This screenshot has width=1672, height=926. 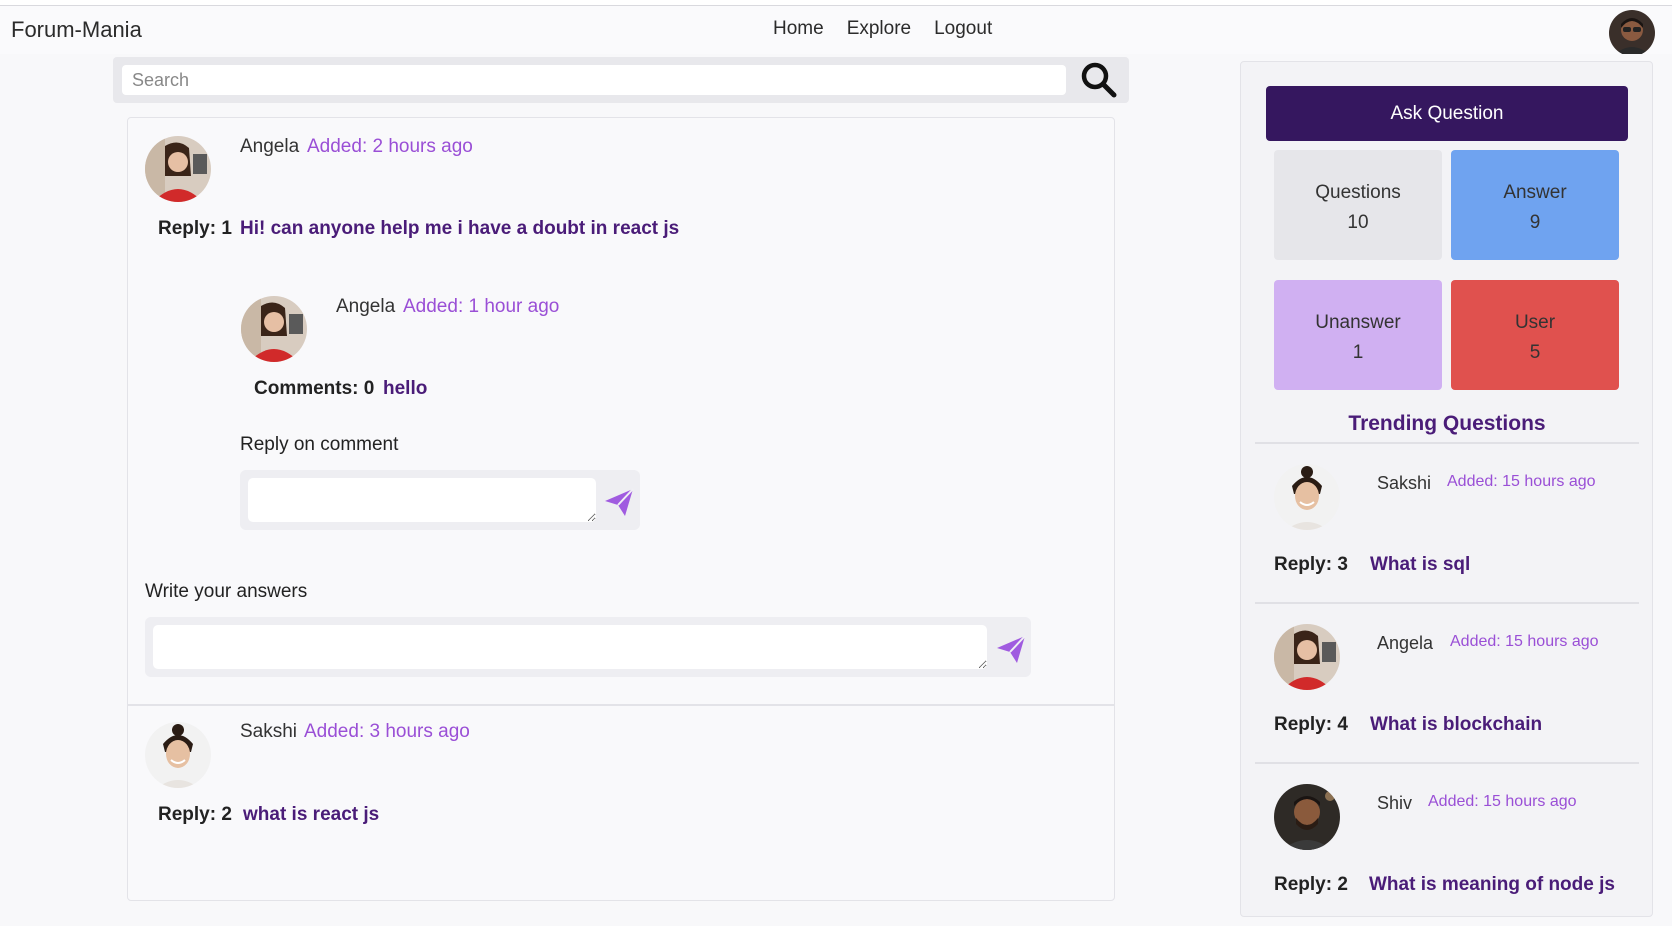 What do you see at coordinates (1404, 483) in the screenshot?
I see `trending-author: Sakshi` at bounding box center [1404, 483].